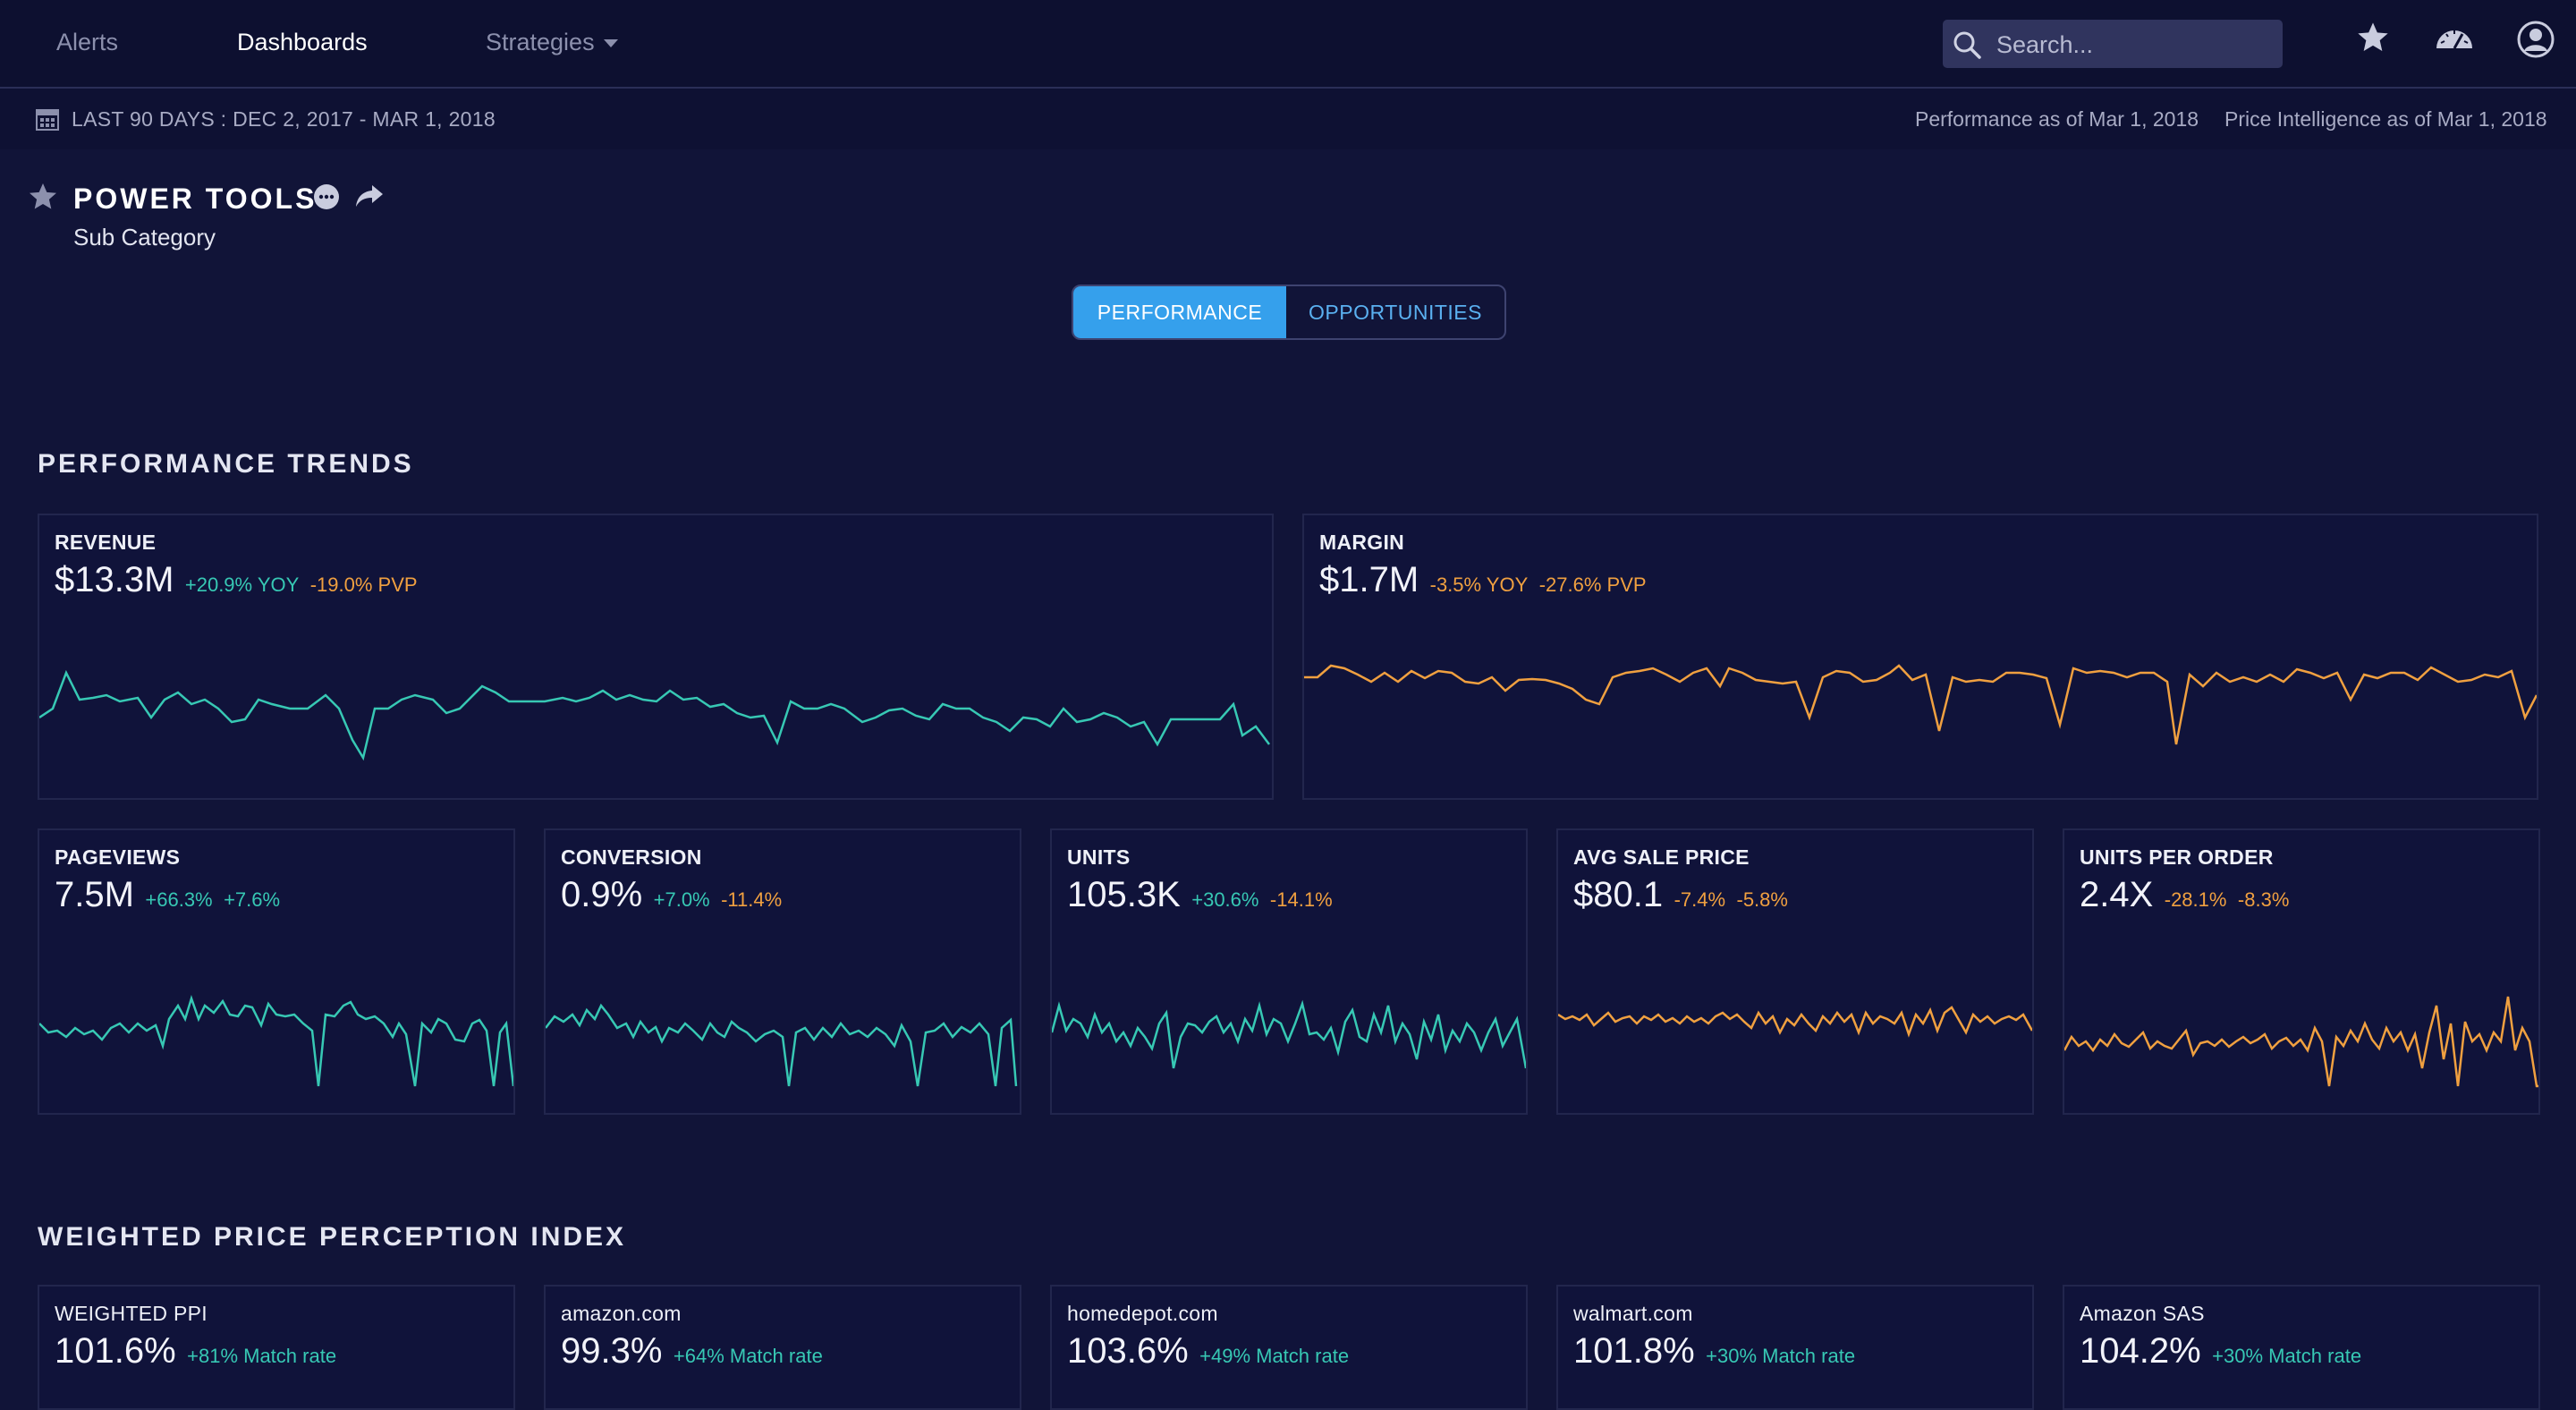 The width and height of the screenshot is (2576, 1410). I want to click on calendar-icon, so click(47, 119).